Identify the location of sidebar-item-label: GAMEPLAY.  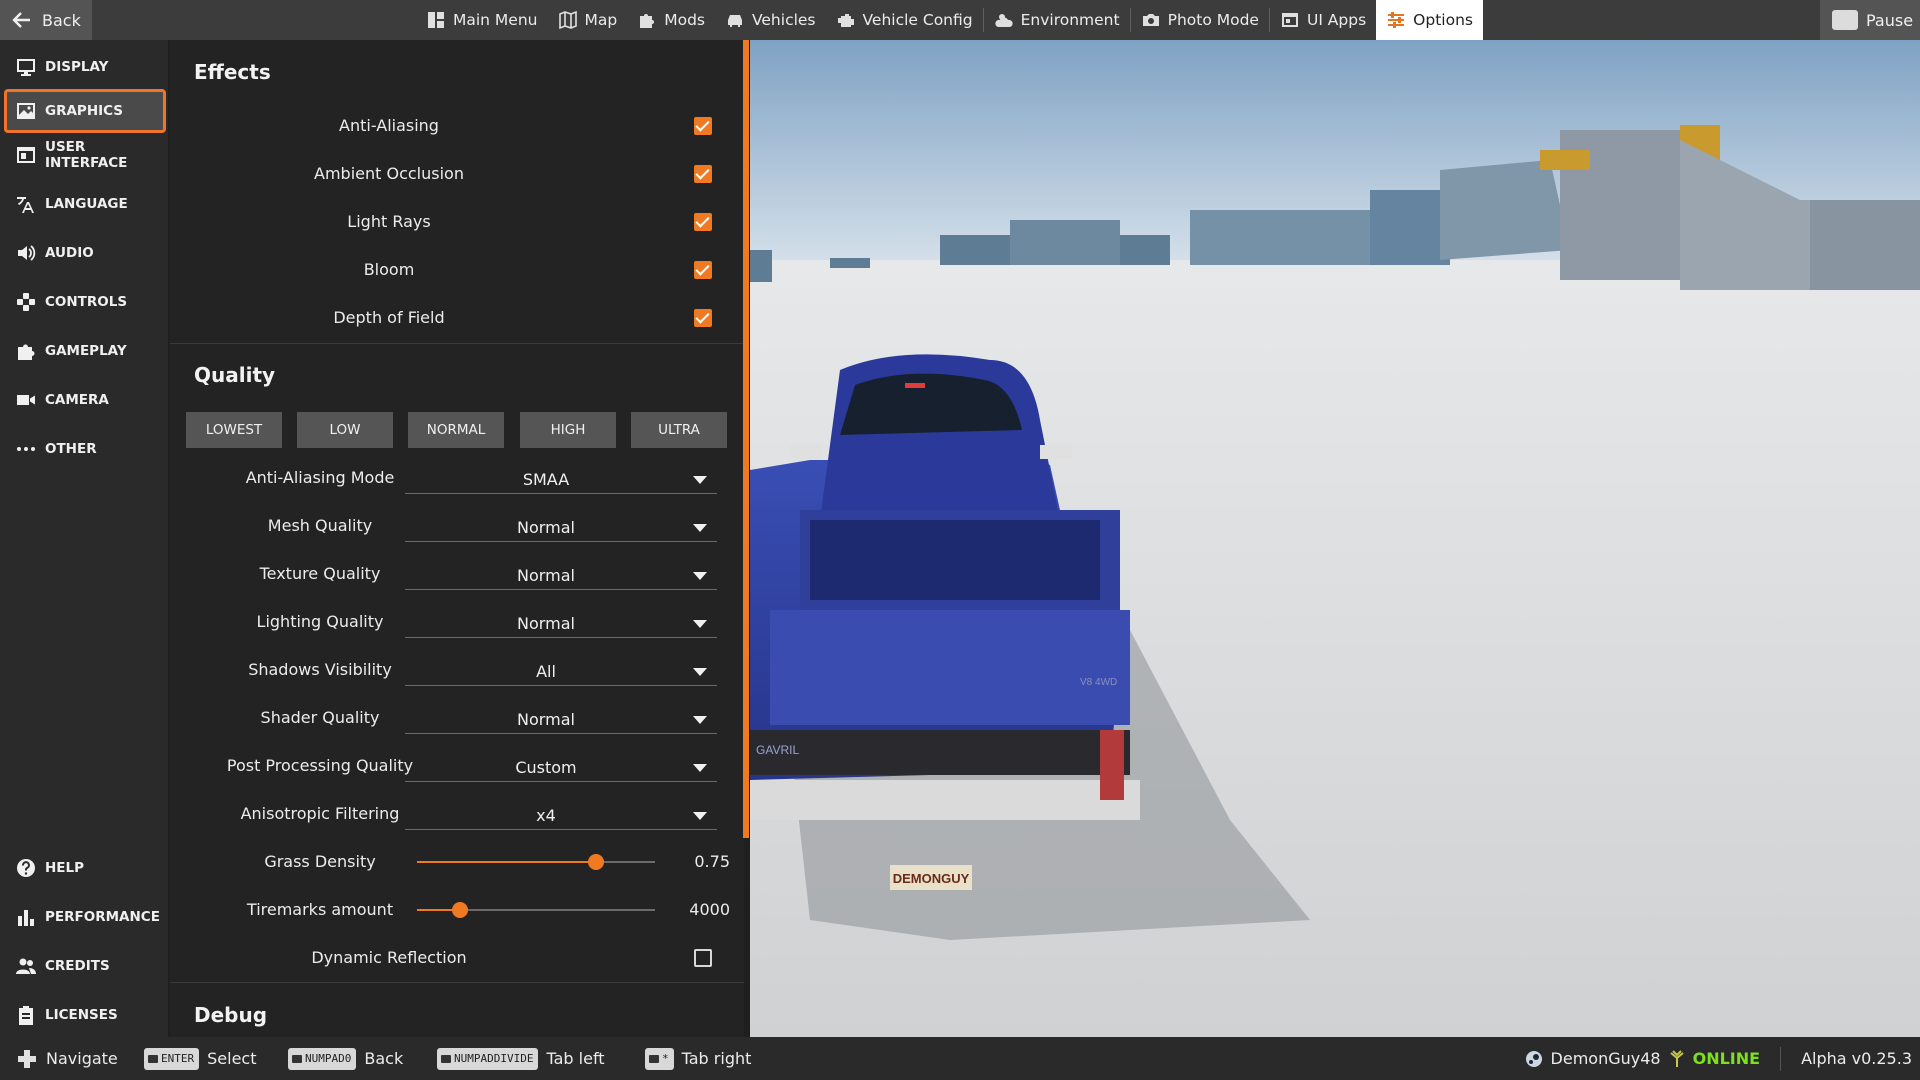
(86, 351).